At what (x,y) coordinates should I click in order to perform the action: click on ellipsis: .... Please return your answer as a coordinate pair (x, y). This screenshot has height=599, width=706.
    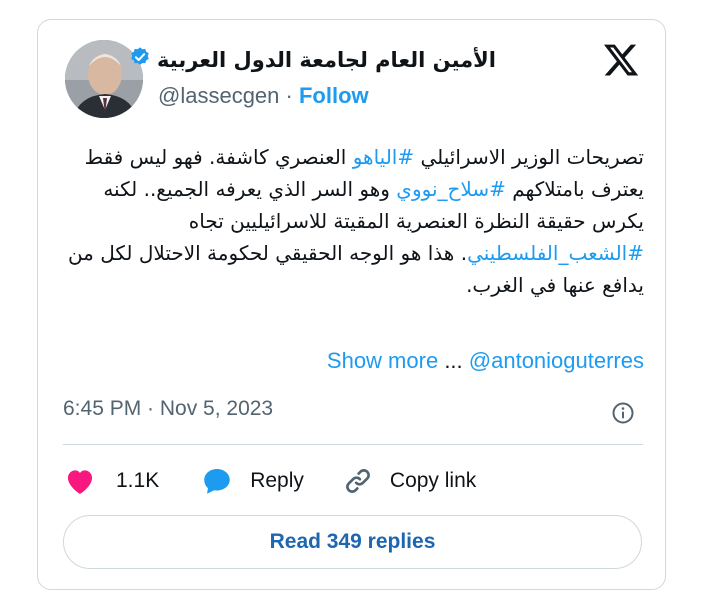
    Looking at the image, I should click on (453, 360).